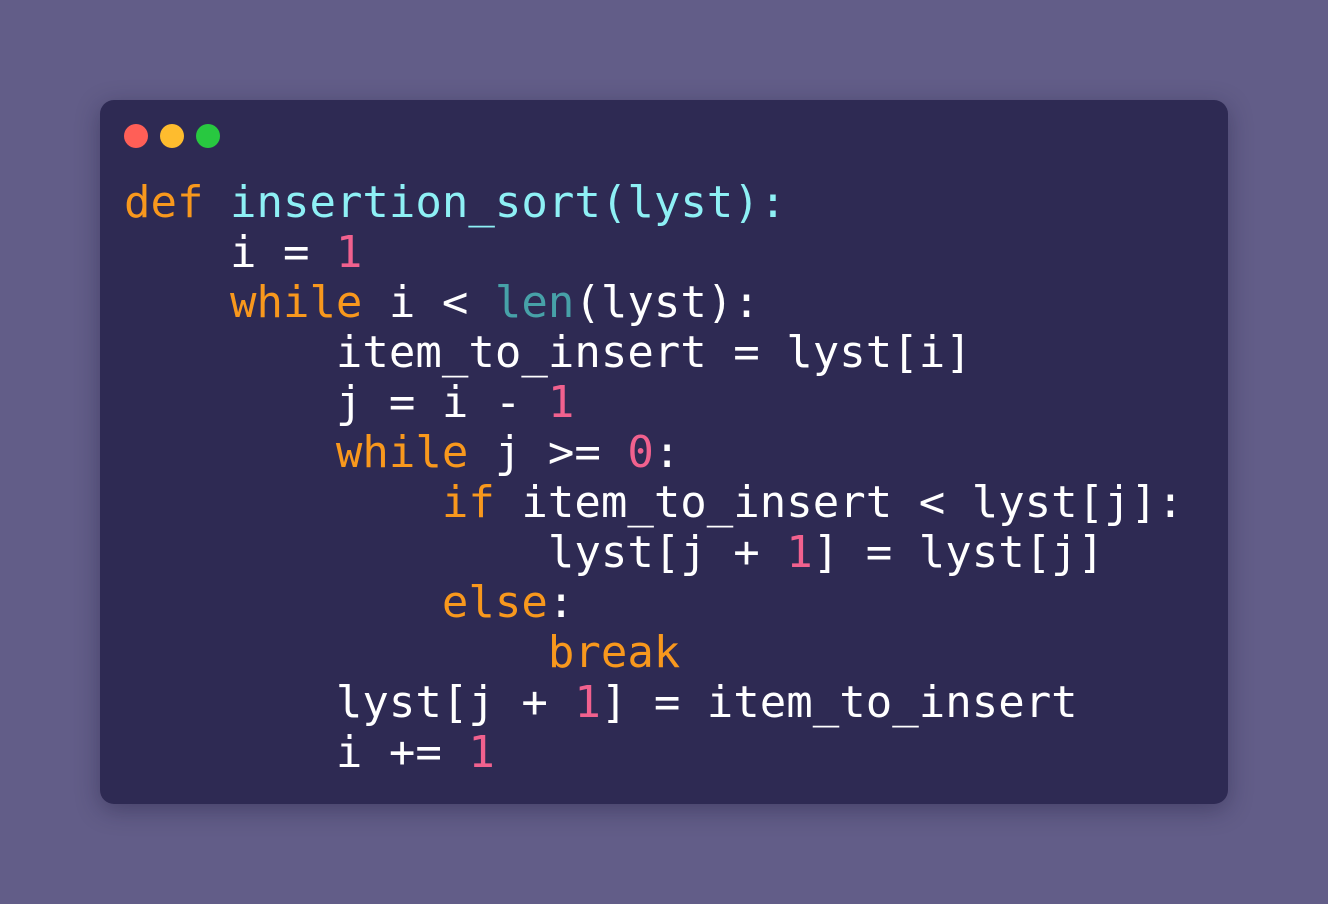 The image size is (1328, 904). What do you see at coordinates (136, 136) in the screenshot?
I see `close-button` at bounding box center [136, 136].